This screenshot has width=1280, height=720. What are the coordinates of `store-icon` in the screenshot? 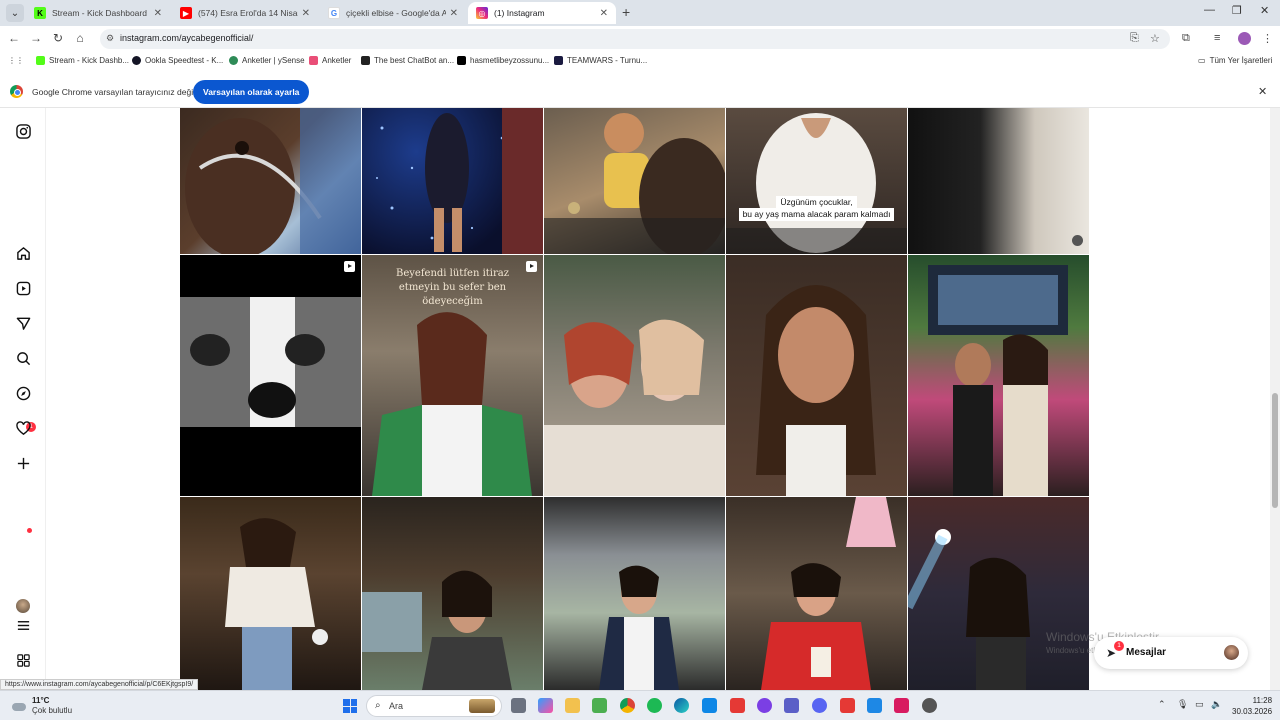 It's located at (599, 705).